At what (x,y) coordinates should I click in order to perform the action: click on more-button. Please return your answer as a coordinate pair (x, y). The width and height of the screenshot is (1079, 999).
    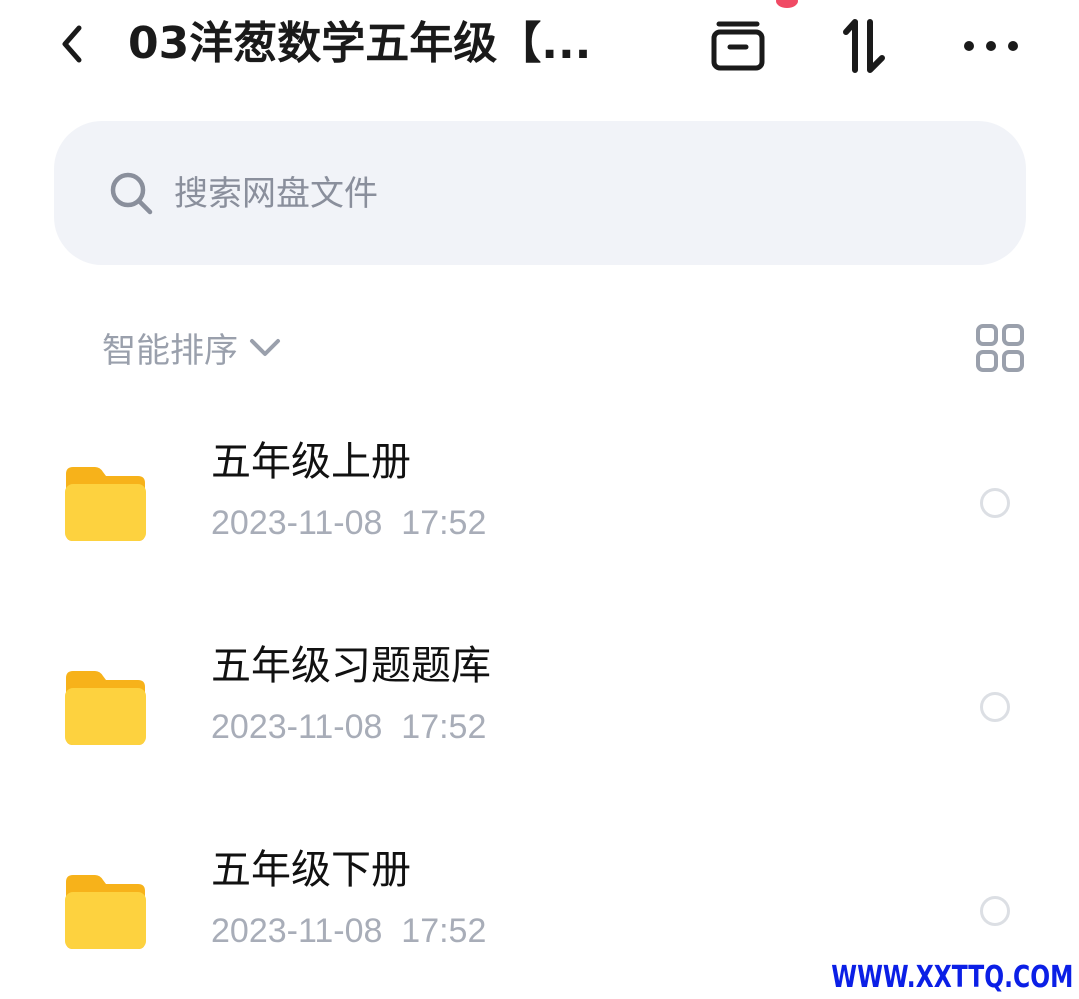
    Looking at the image, I should click on (990, 46).